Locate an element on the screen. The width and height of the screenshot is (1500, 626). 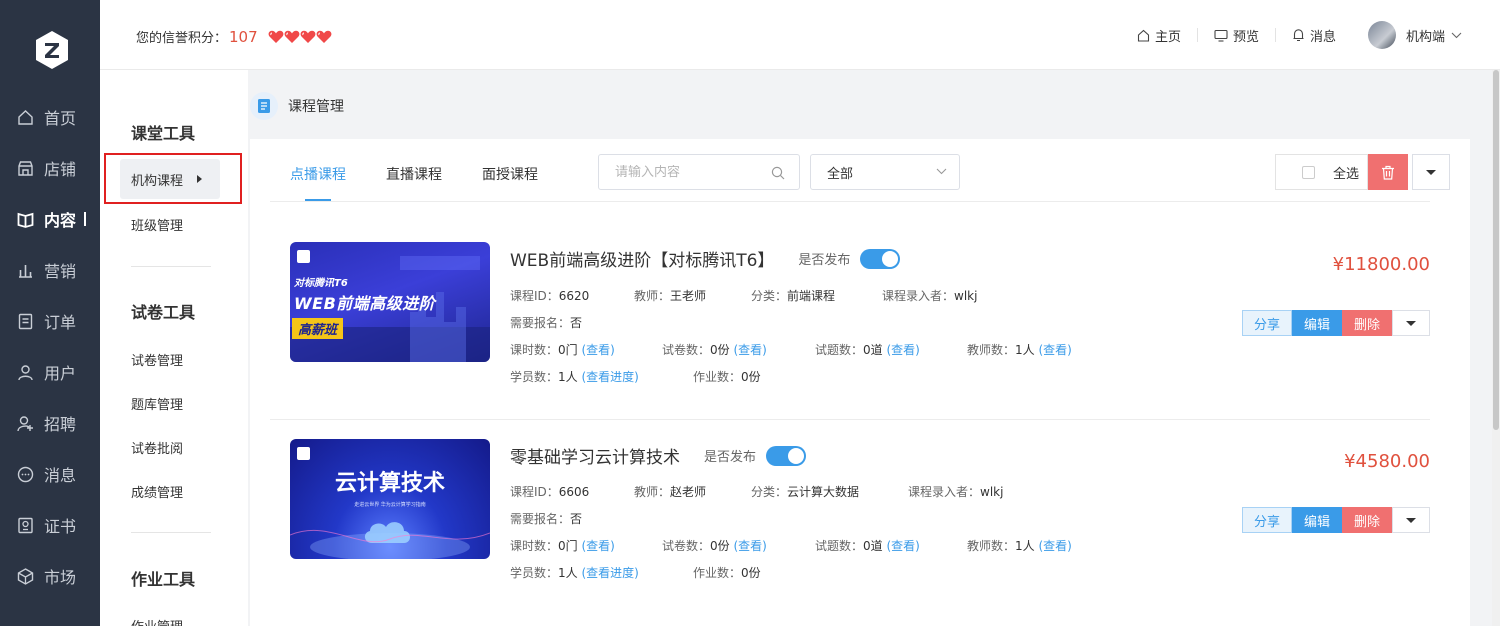
section-title-paper: 试卷工具 is located at coordinates (163, 312).